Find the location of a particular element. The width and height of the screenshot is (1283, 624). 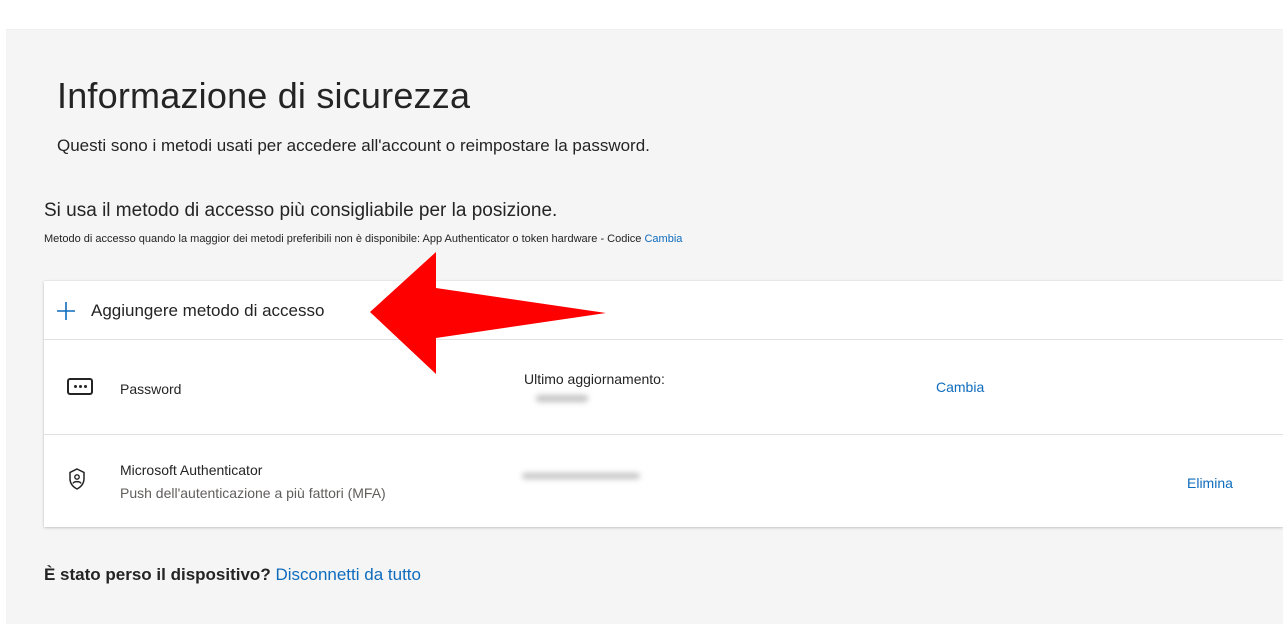

page-title: Informazione di sicurezza is located at coordinates (264, 95).